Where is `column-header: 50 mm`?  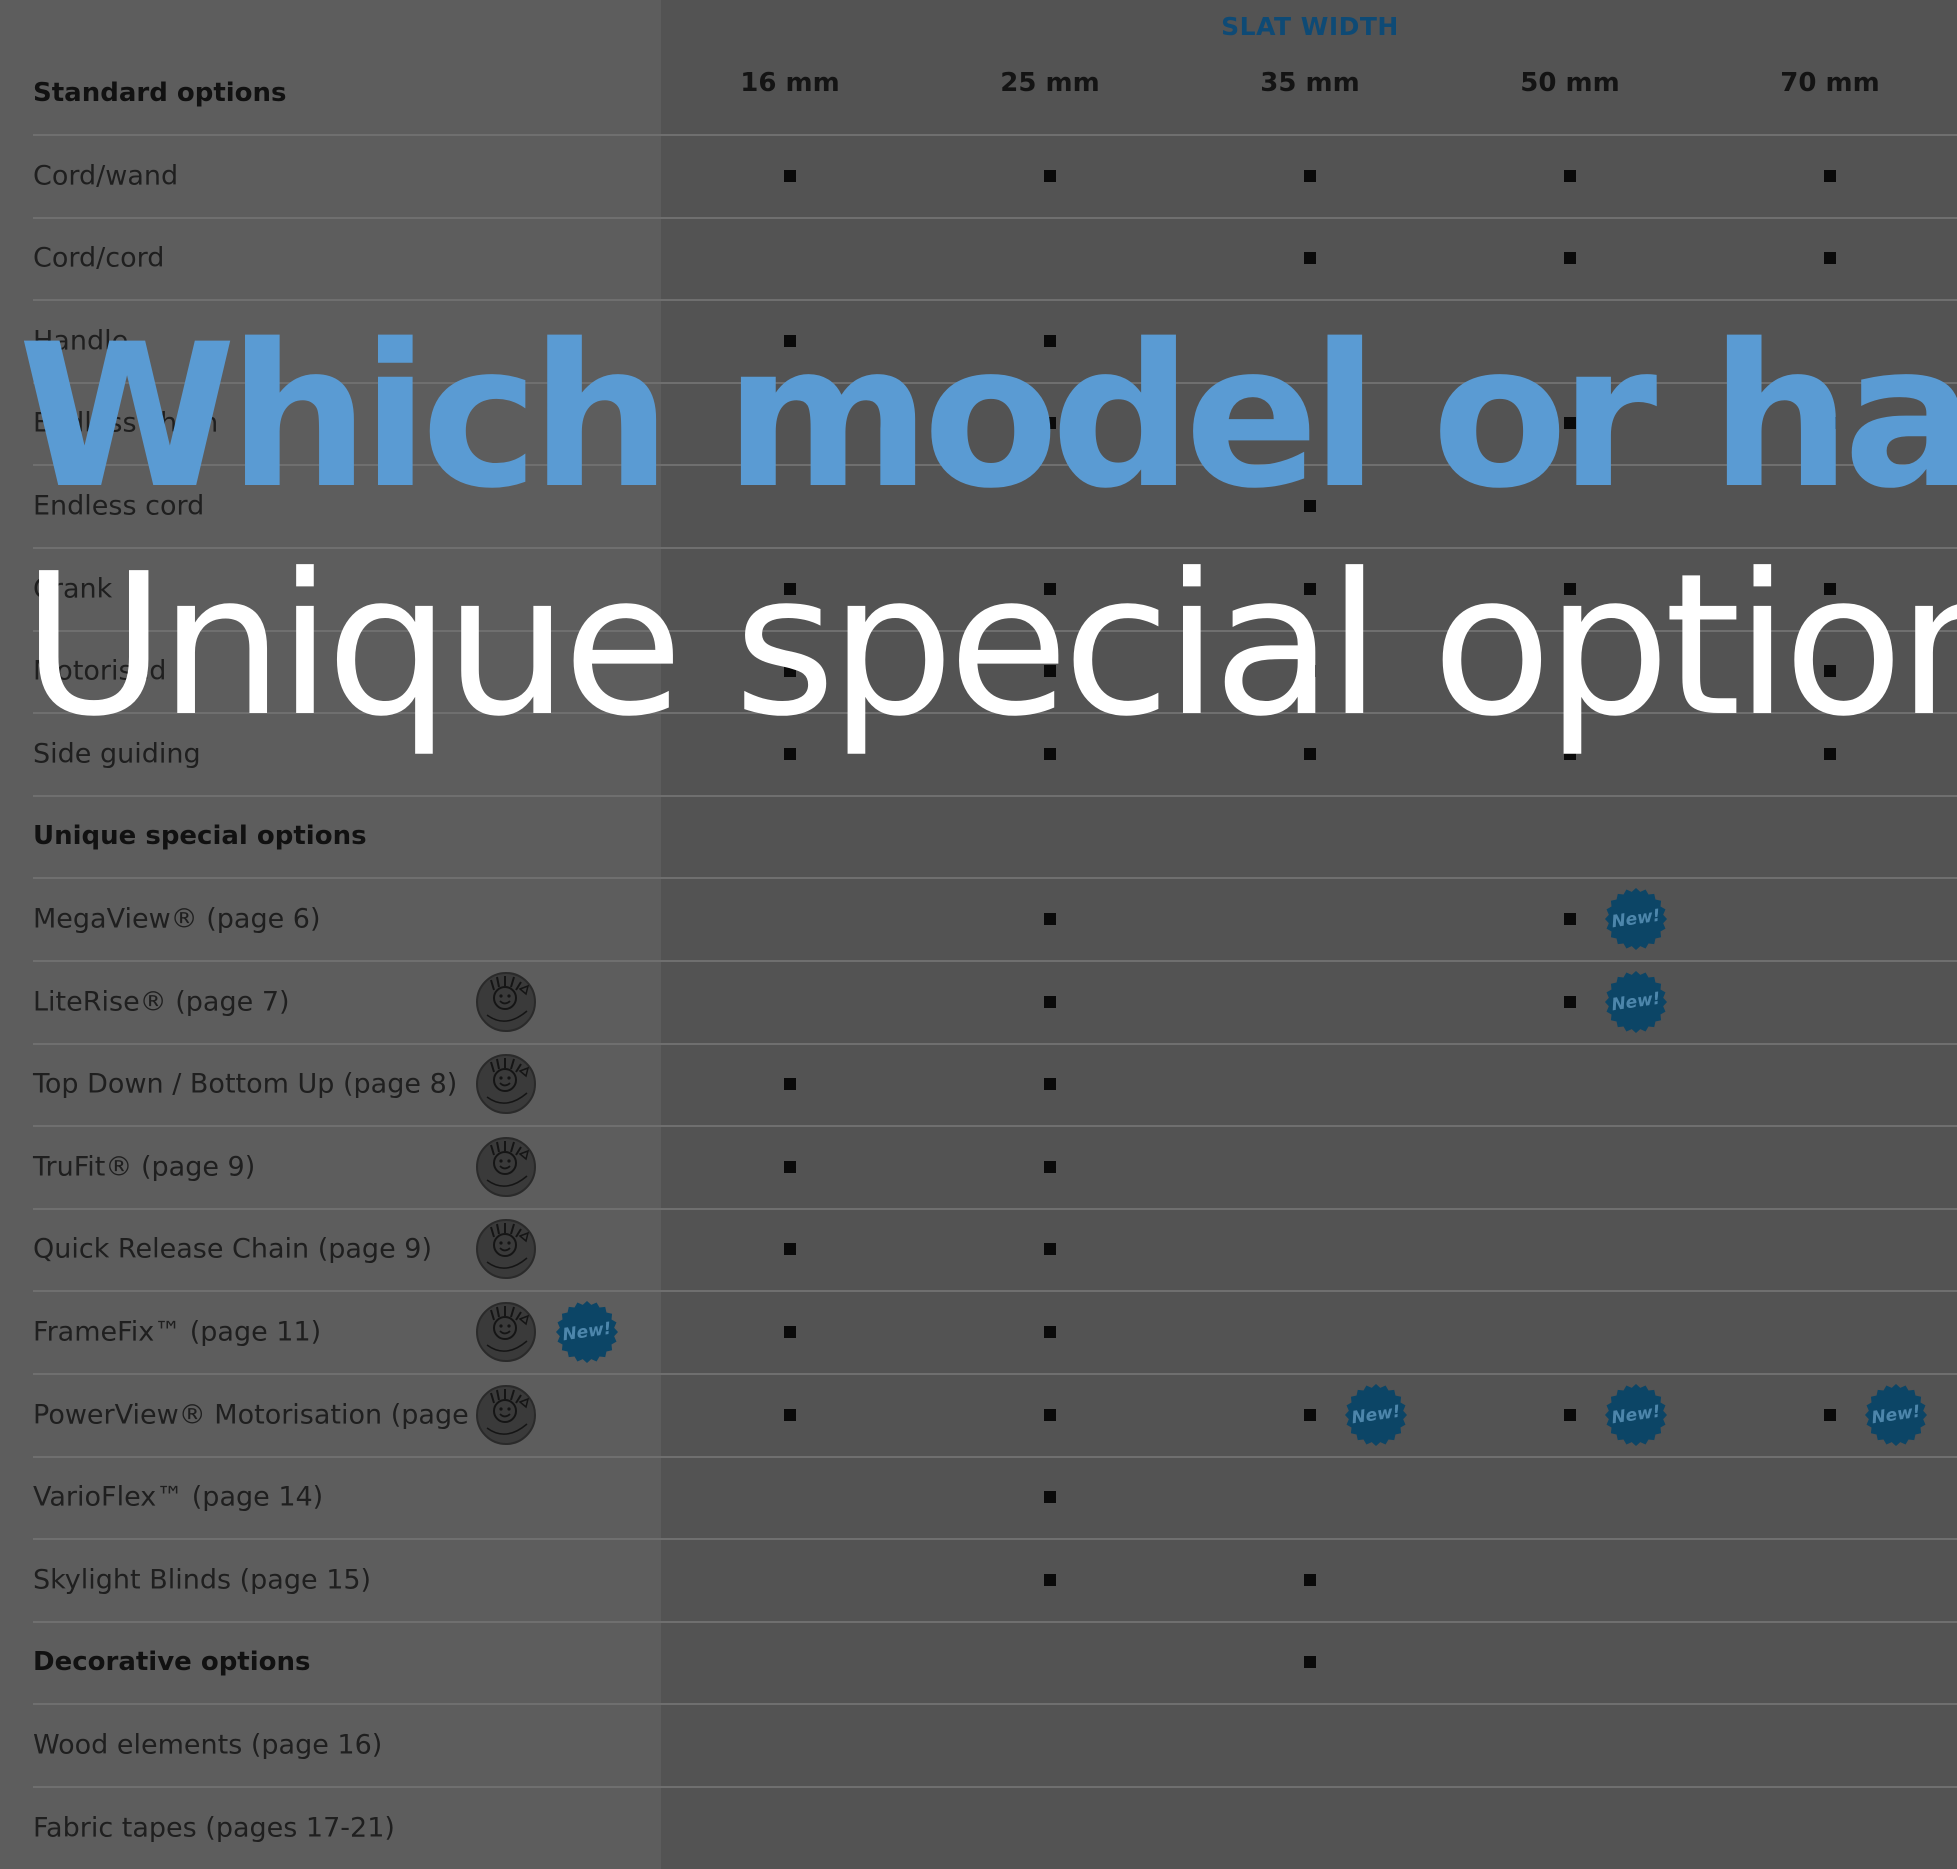 column-header: 50 mm is located at coordinates (1570, 83).